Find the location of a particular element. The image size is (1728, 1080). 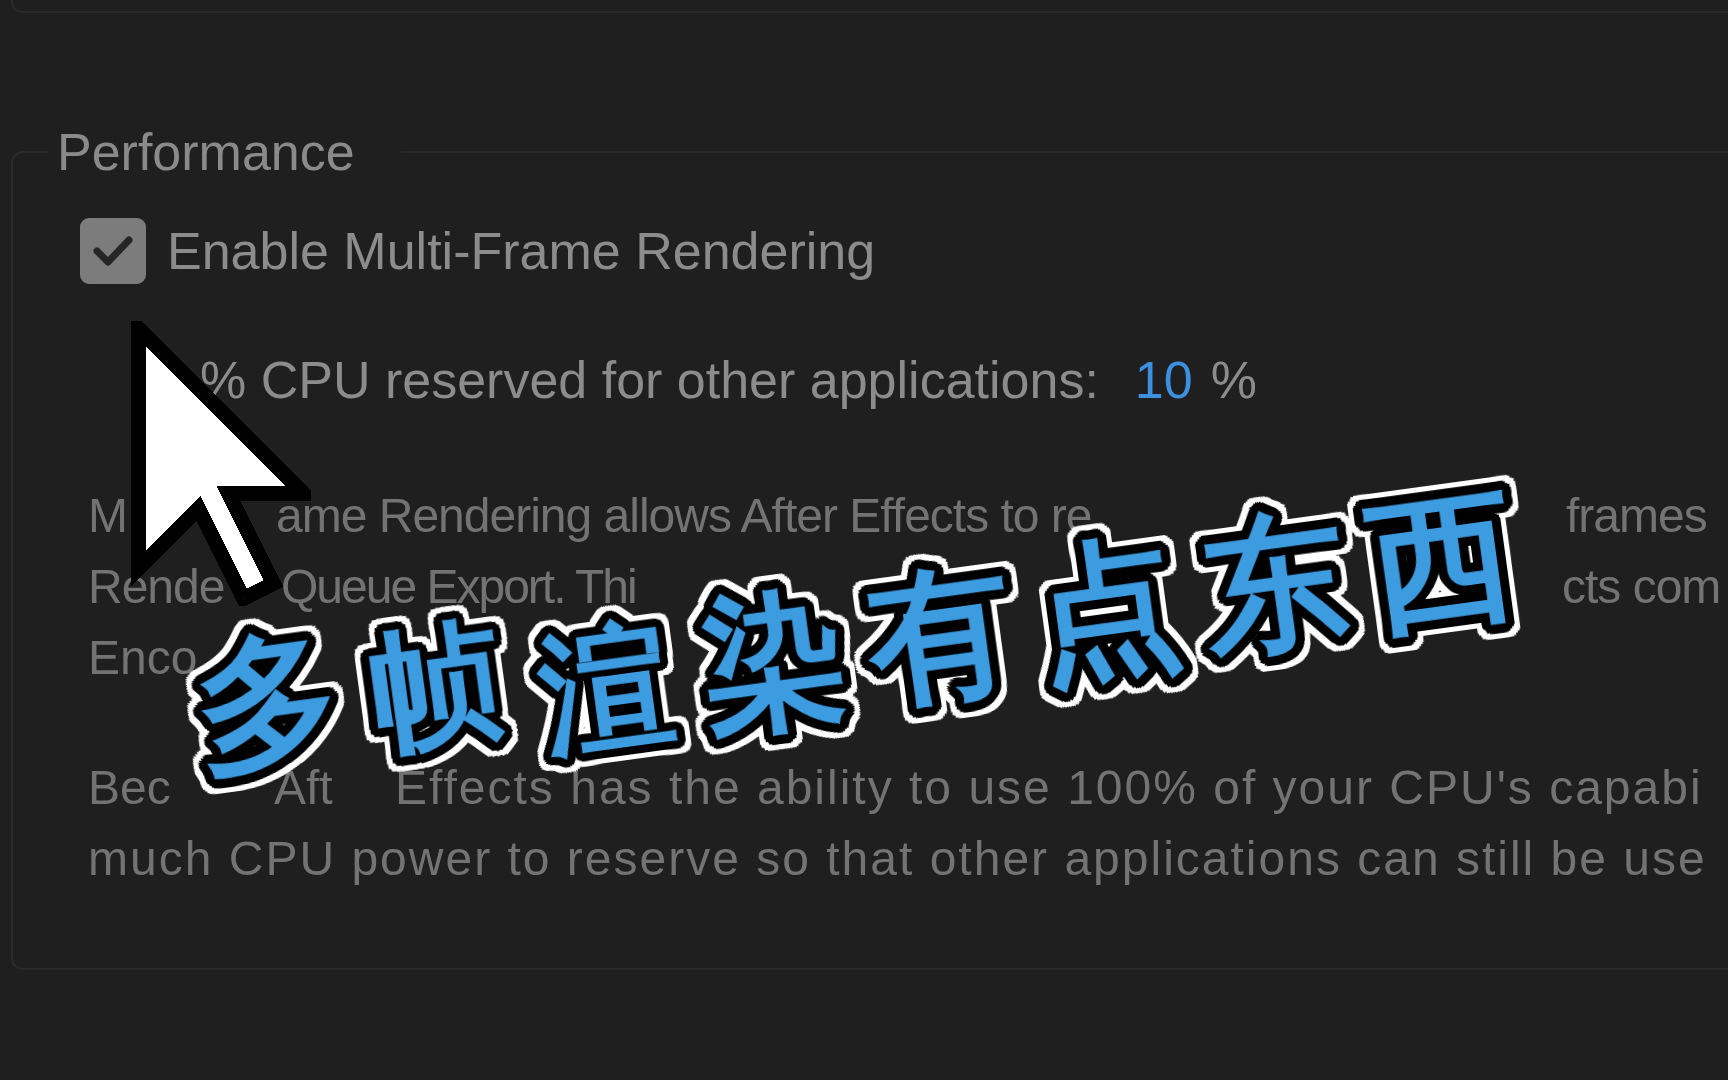

checkbox-label: Enable Multi-Frame Rendering is located at coordinates (521, 251).